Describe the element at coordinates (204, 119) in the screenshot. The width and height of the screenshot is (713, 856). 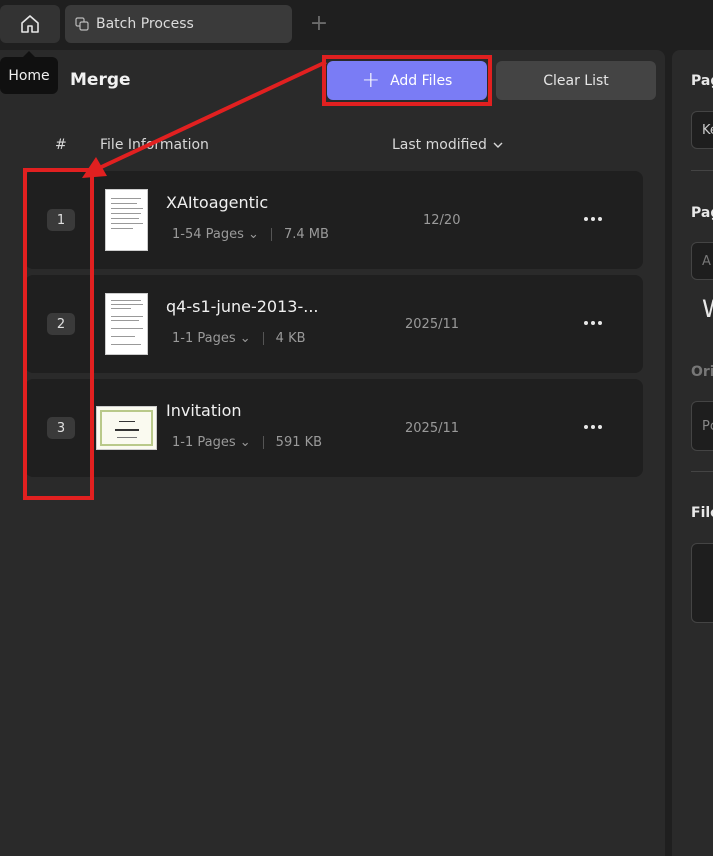
I see `annotation-arrow` at that location.